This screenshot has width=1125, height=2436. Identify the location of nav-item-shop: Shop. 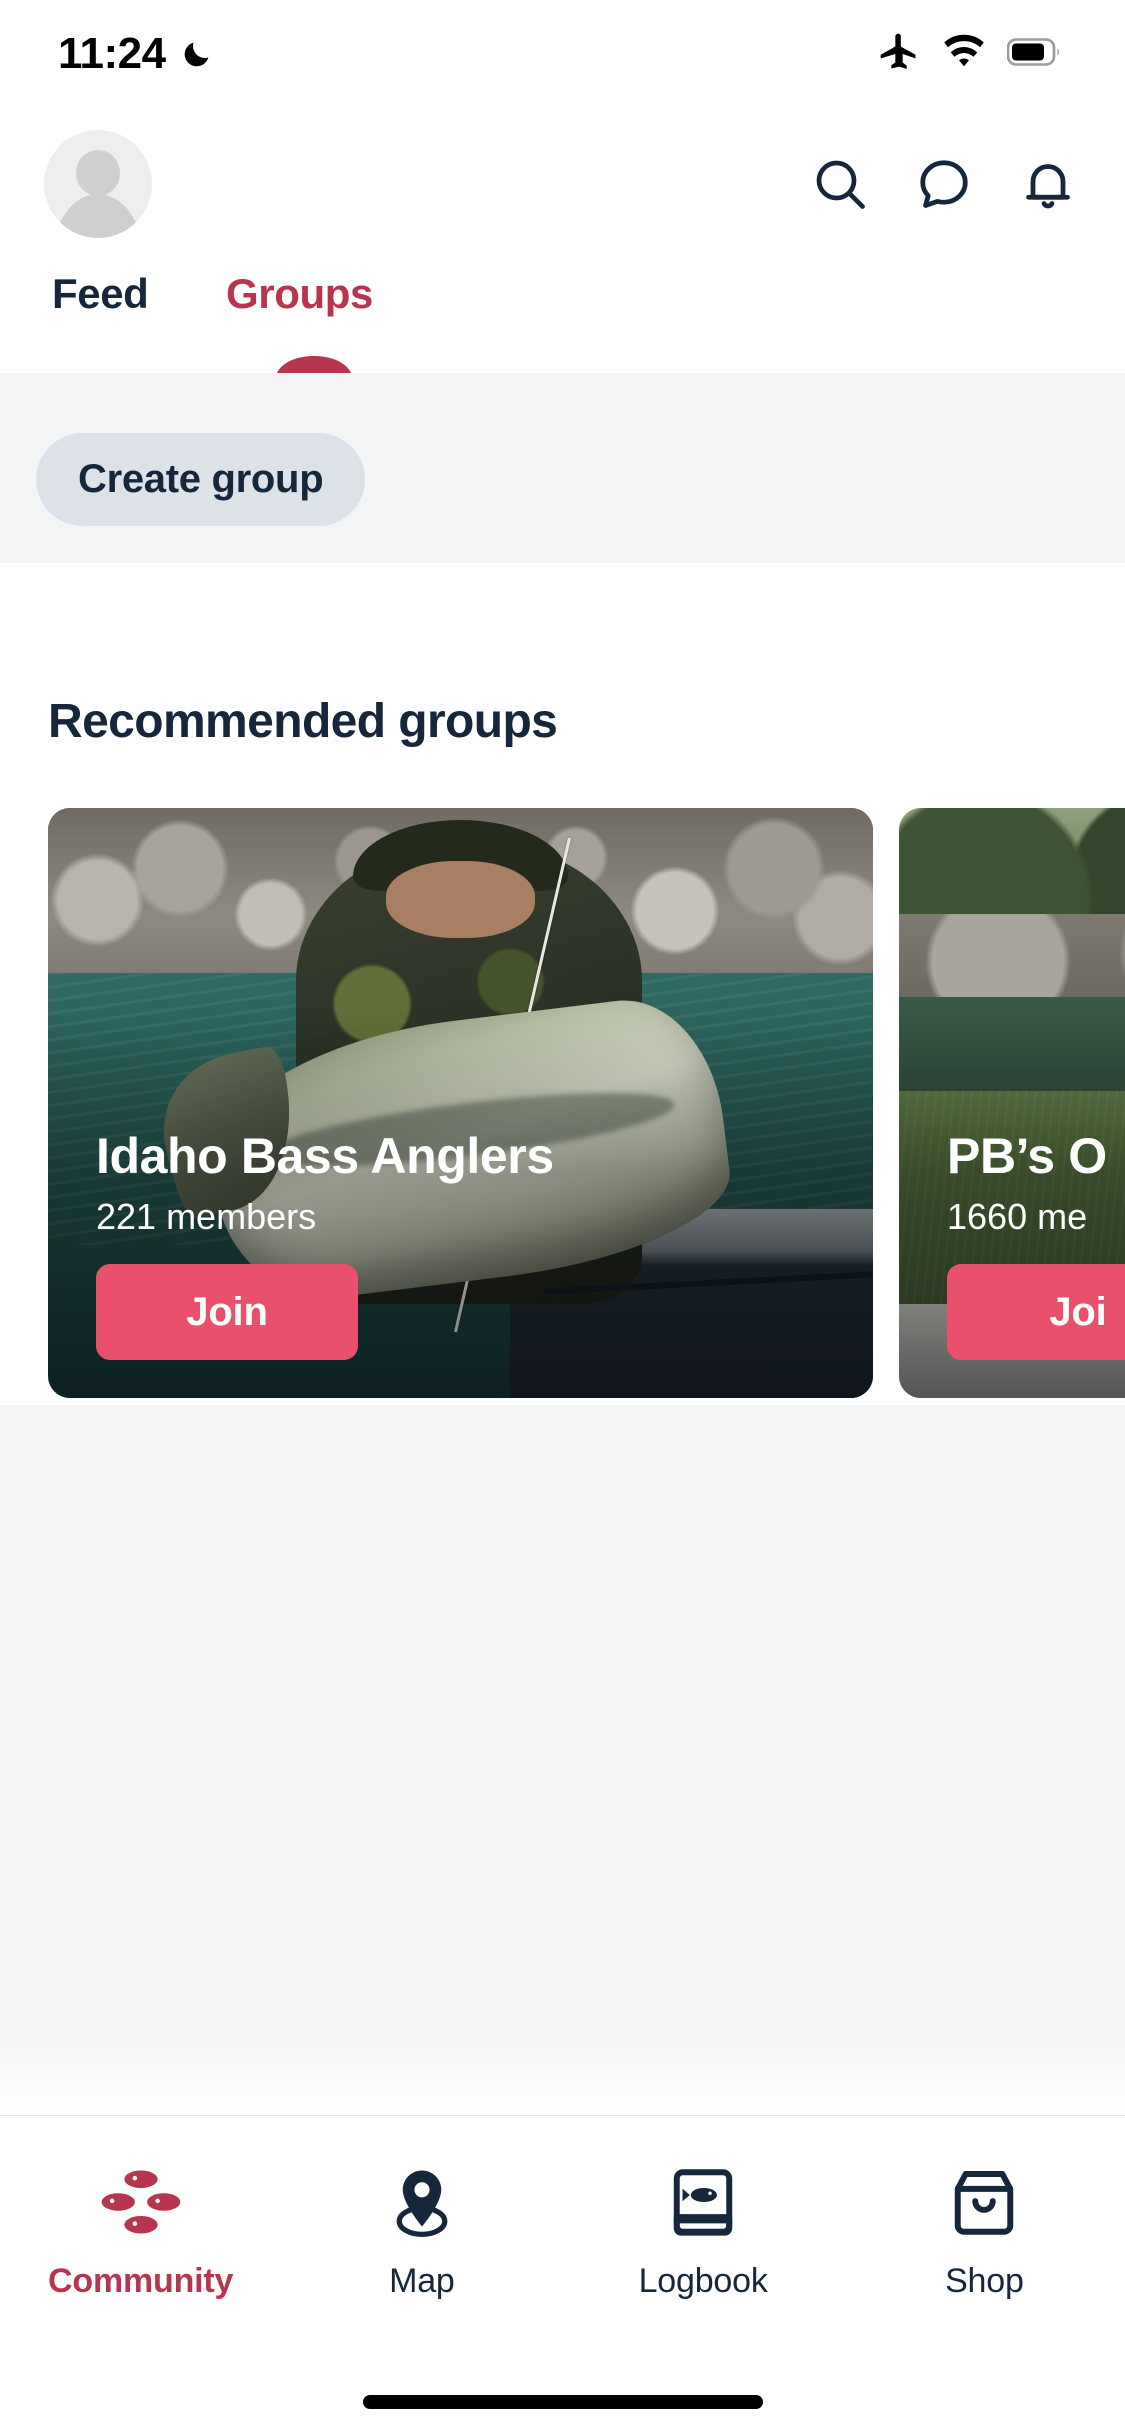
(984, 2230).